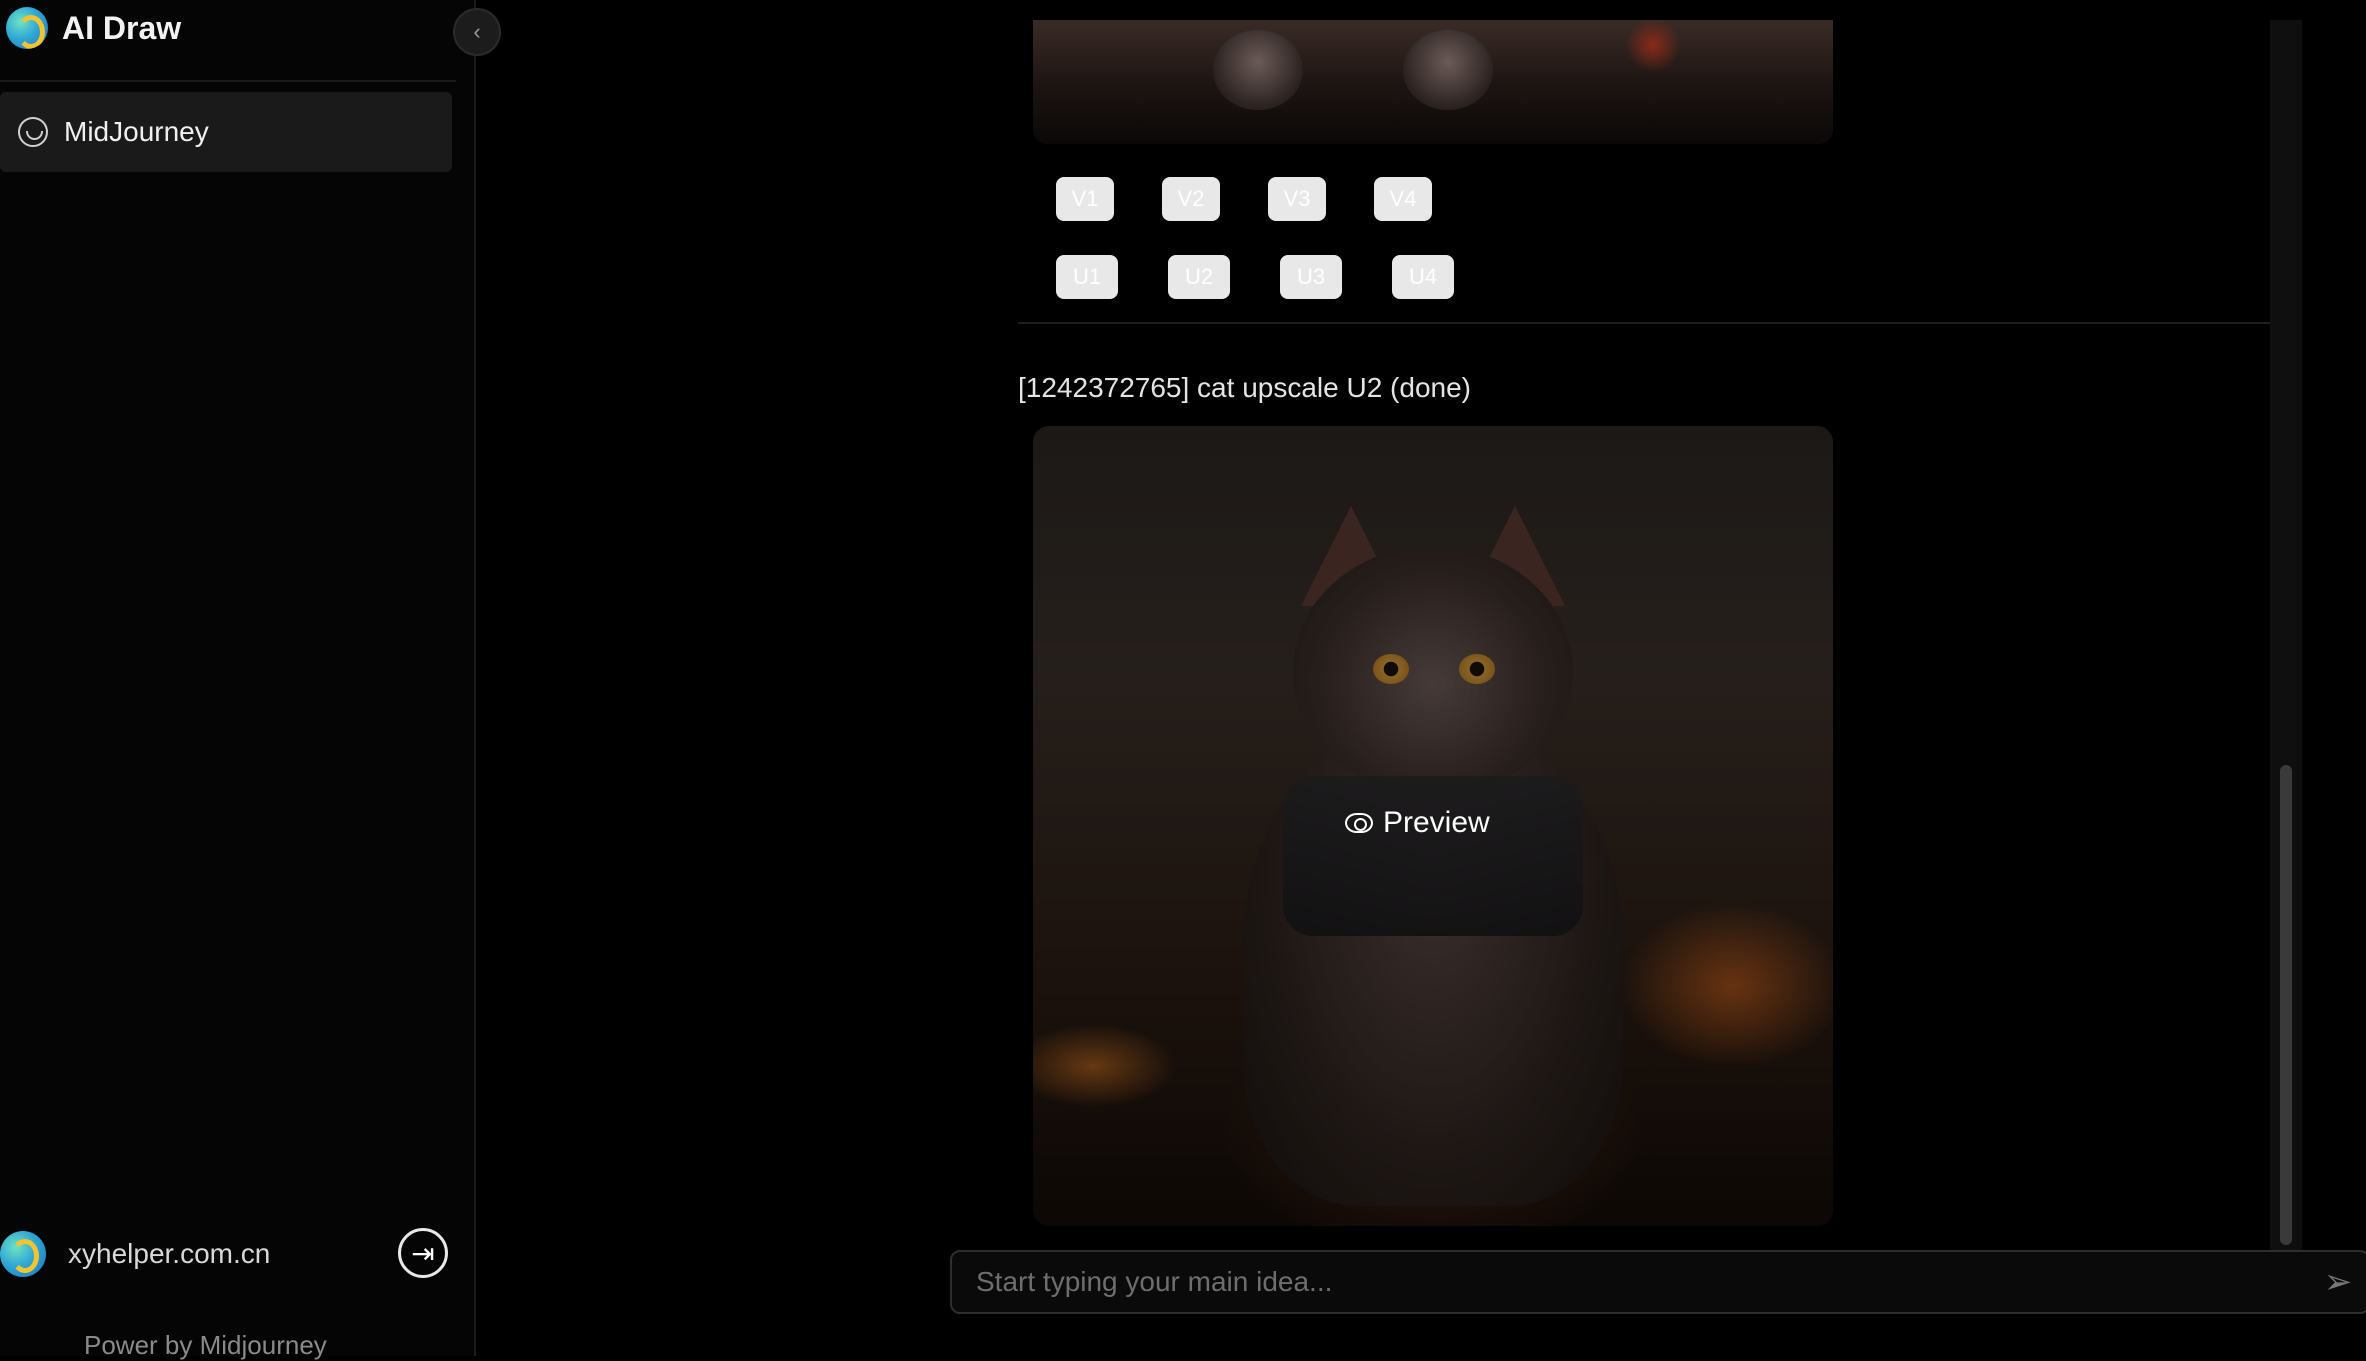 The image size is (2366, 1361). What do you see at coordinates (136, 131) in the screenshot?
I see `sidebar-item-label: MidJourney` at bounding box center [136, 131].